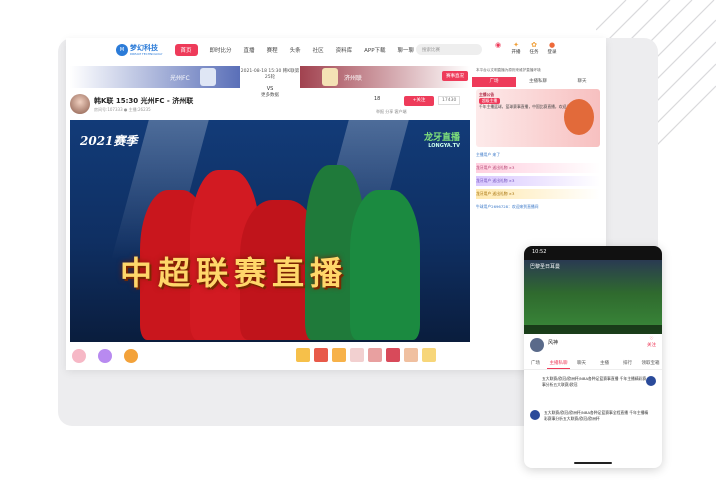 This screenshot has width=716, height=500. I want to click on away-team-name: 济州联, so click(353, 78).